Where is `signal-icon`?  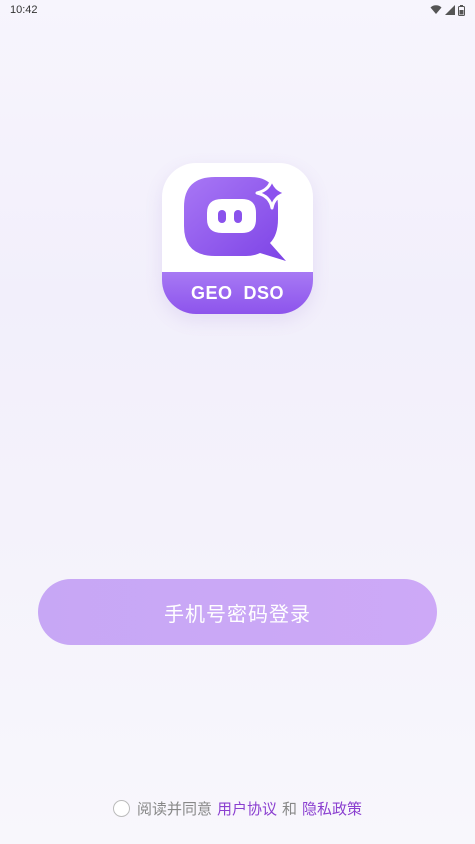
signal-icon is located at coordinates (450, 10).